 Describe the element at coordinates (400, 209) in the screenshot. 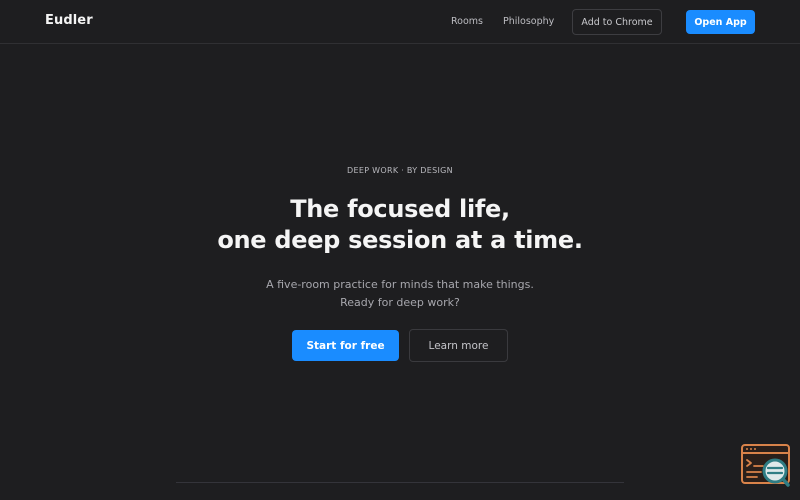

I see `headline-line-1: The focused life,` at that location.